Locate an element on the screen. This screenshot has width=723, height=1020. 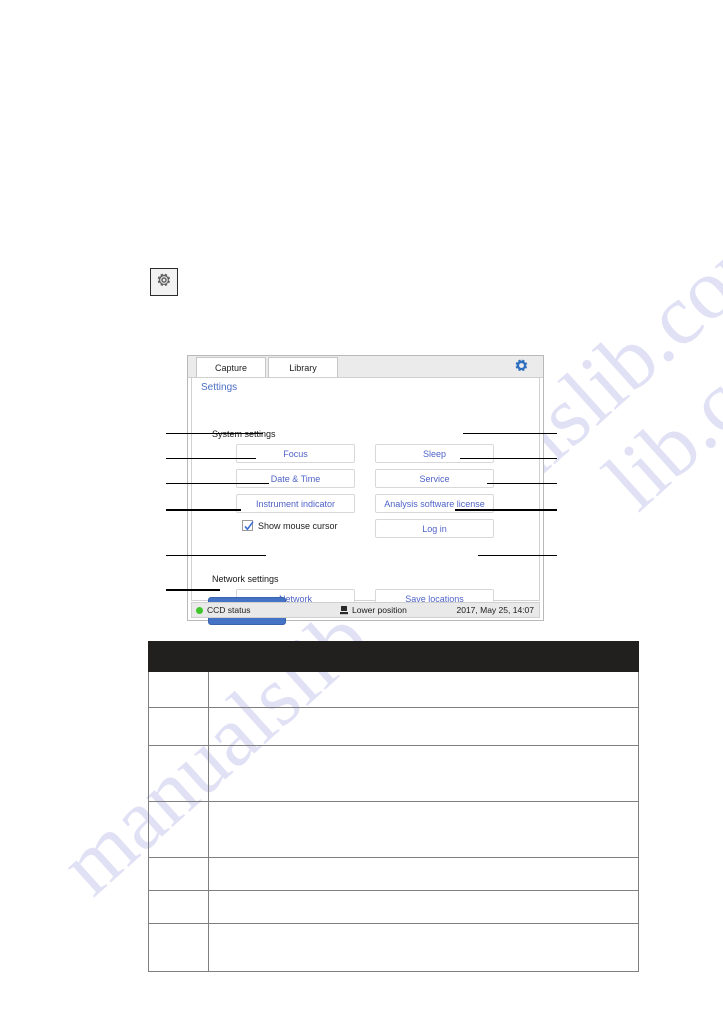
tab-library: Library is located at coordinates (303, 367).